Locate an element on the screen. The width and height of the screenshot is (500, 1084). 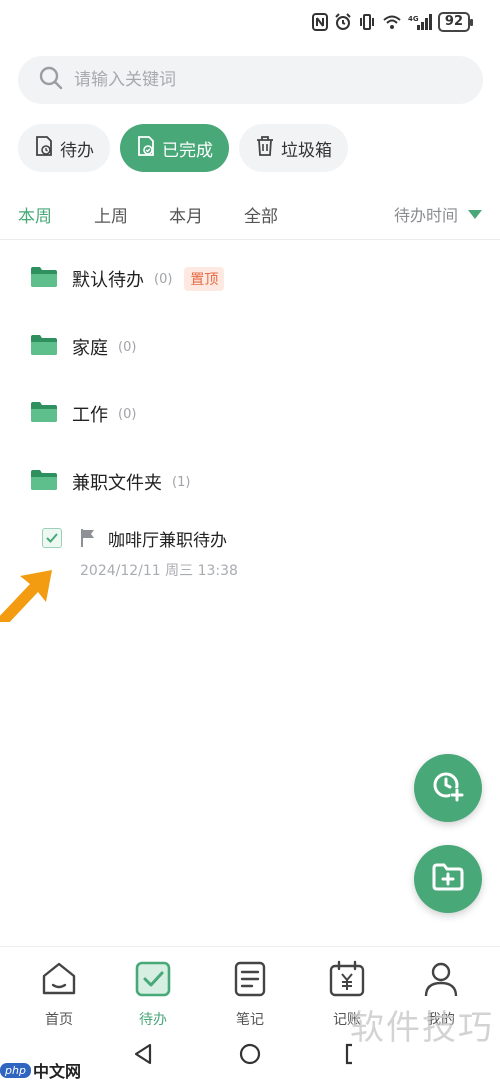
folder-count: (1) is located at coordinates (181, 482).